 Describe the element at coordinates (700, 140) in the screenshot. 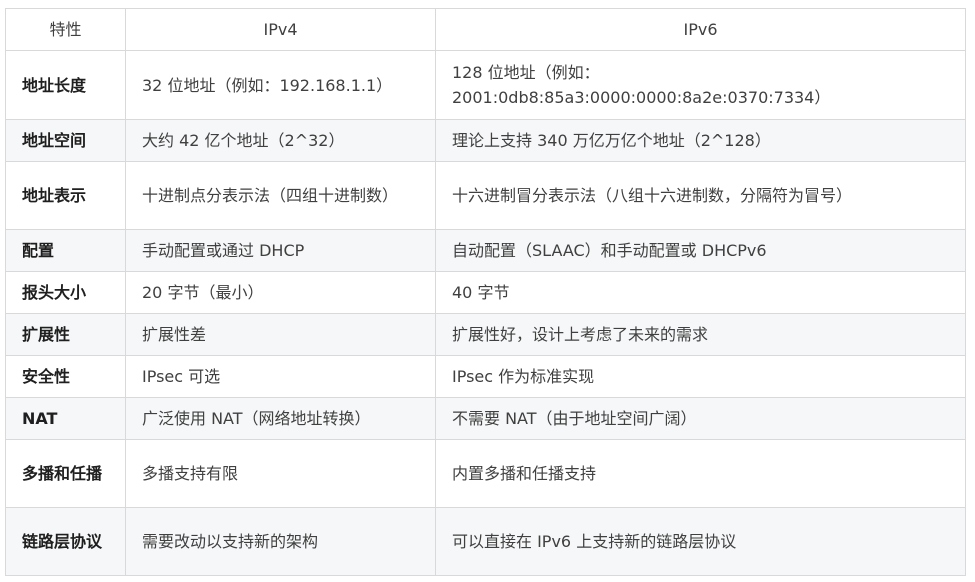

I see `row-ipv6: 理论上支持 340 万亿万亿个地址（2^128）` at that location.